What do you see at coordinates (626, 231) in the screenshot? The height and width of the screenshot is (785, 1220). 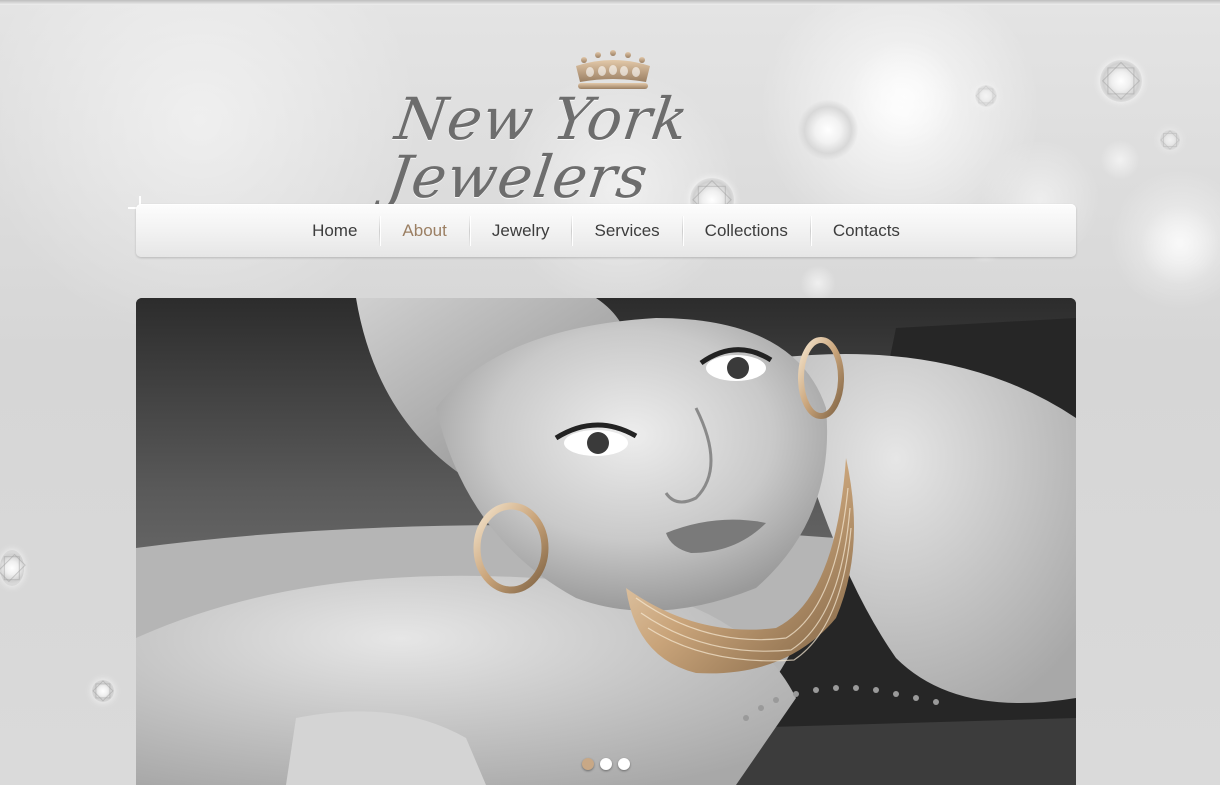 I see `nav-item-services: Services` at bounding box center [626, 231].